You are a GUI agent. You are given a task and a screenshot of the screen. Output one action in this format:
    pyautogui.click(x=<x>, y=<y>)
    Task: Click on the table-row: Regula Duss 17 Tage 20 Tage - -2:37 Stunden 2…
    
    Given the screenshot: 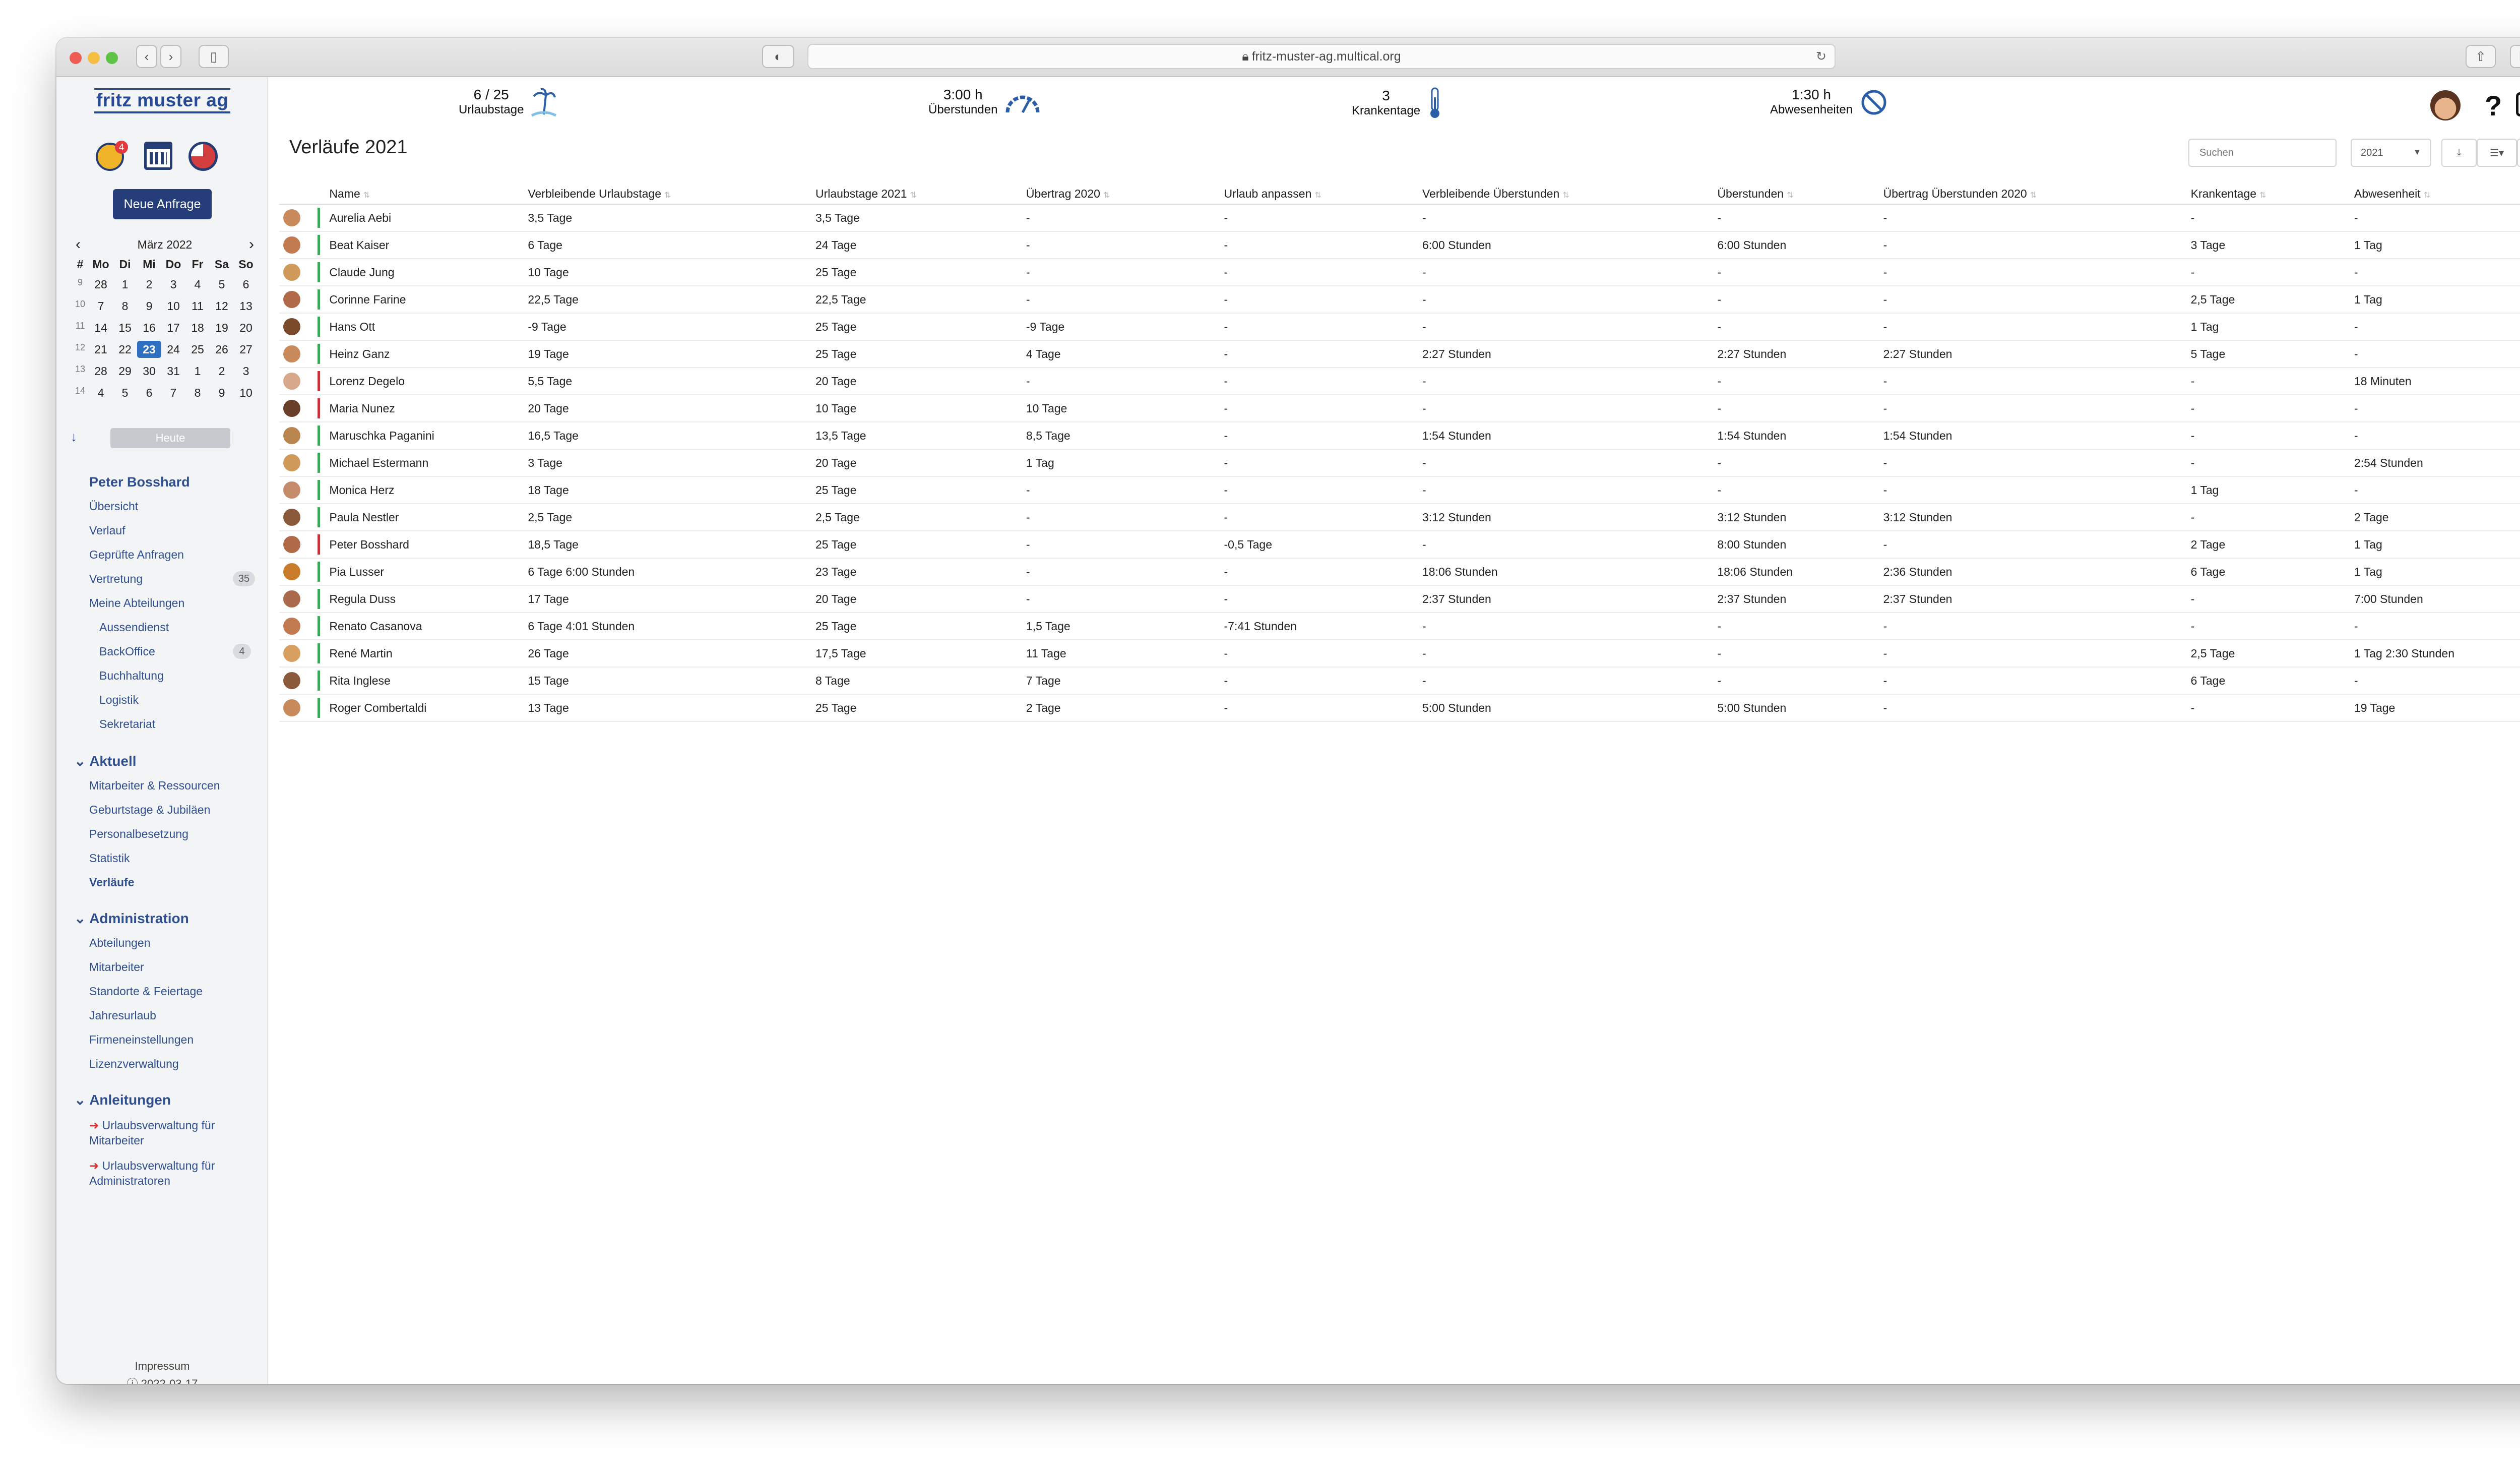 What is the action you would take?
    pyautogui.click(x=1399, y=599)
    